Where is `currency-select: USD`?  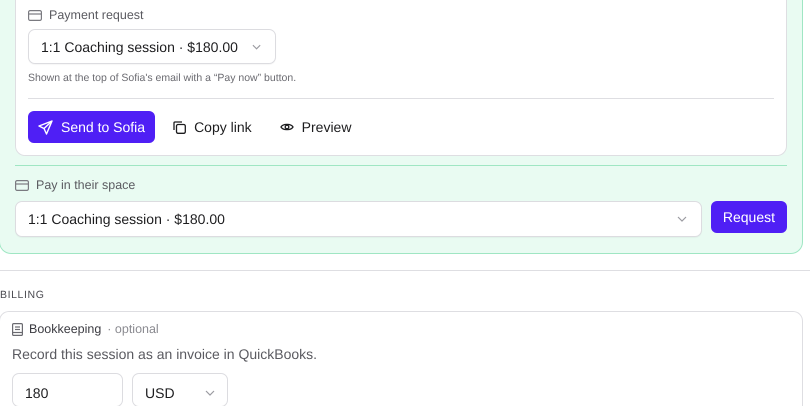 currency-select: USD is located at coordinates (180, 389).